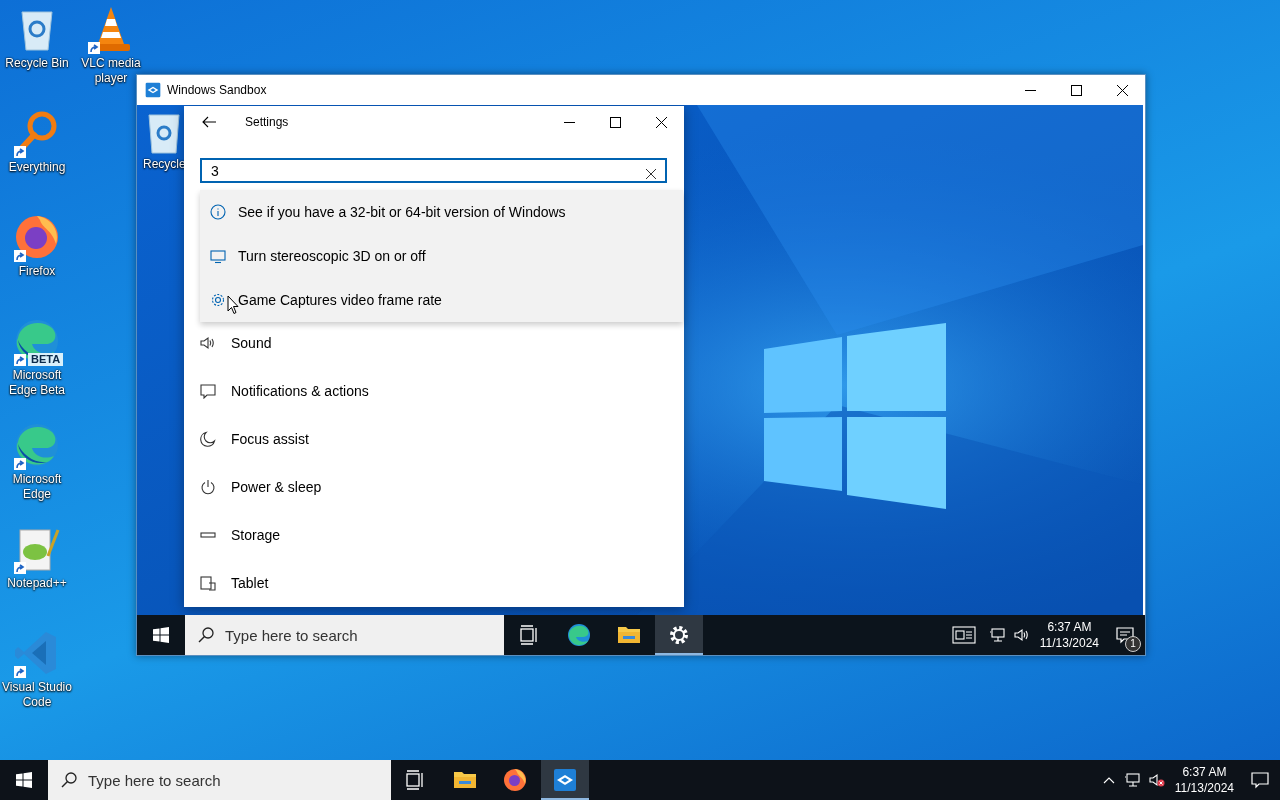 The width and height of the screenshot is (1280, 800). I want to click on desktop-icon-label: Firefox, so click(37, 271).